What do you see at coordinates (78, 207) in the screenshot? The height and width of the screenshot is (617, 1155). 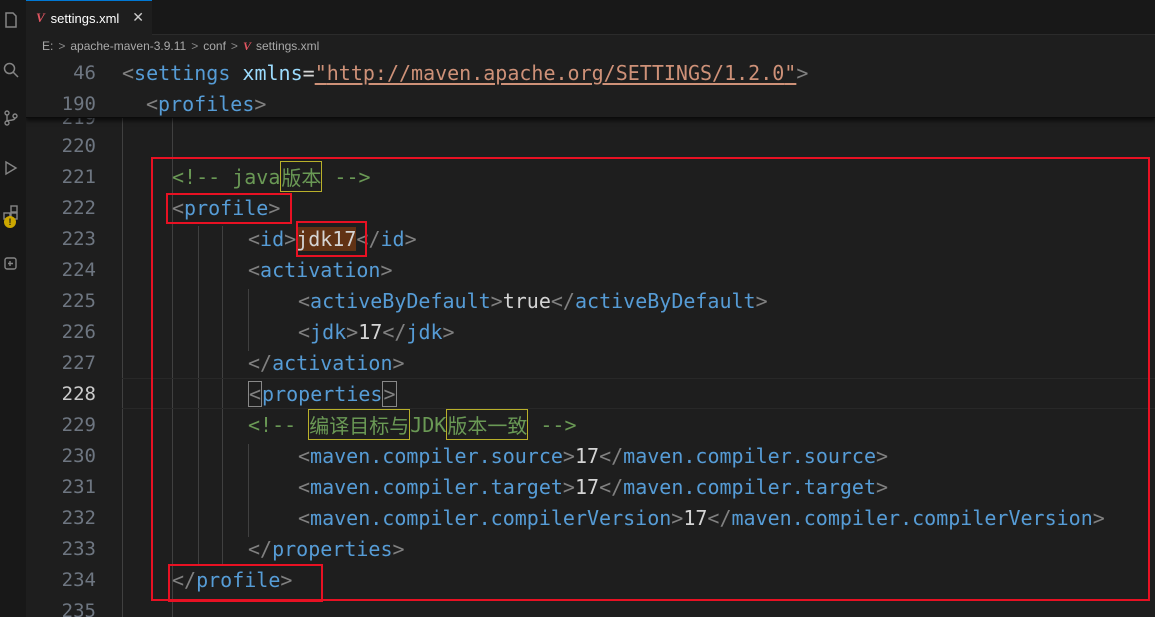 I see `line-number: 222` at bounding box center [78, 207].